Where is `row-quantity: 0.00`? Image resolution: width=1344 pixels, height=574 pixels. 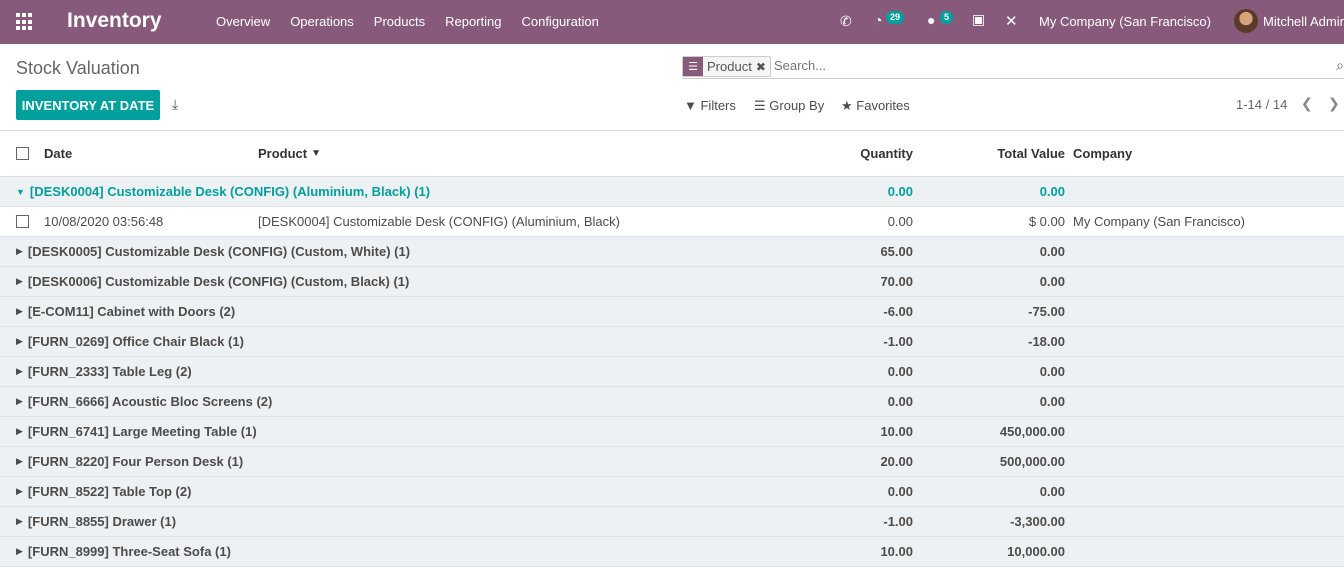
row-quantity: 0.00 is located at coordinates (900, 221).